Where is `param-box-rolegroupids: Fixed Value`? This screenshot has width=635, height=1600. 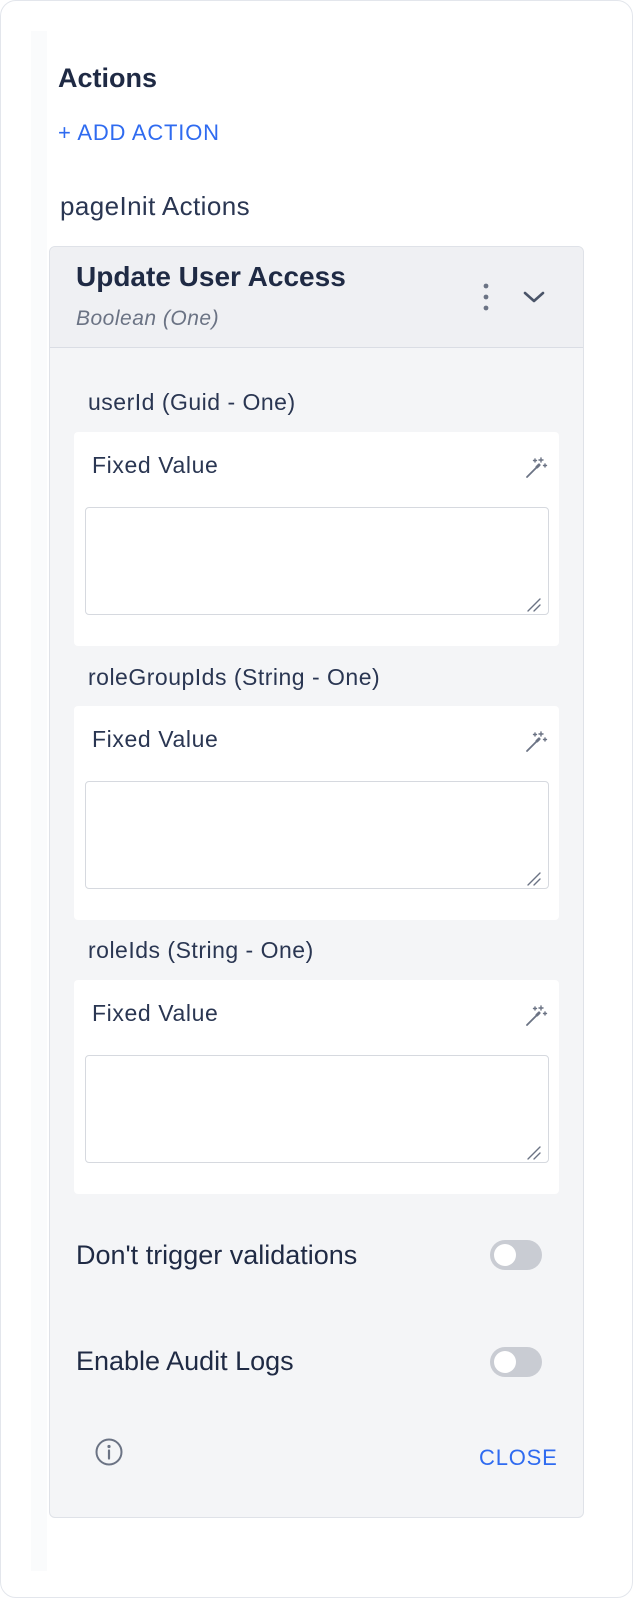
param-box-rolegroupids: Fixed Value is located at coordinates (316, 813).